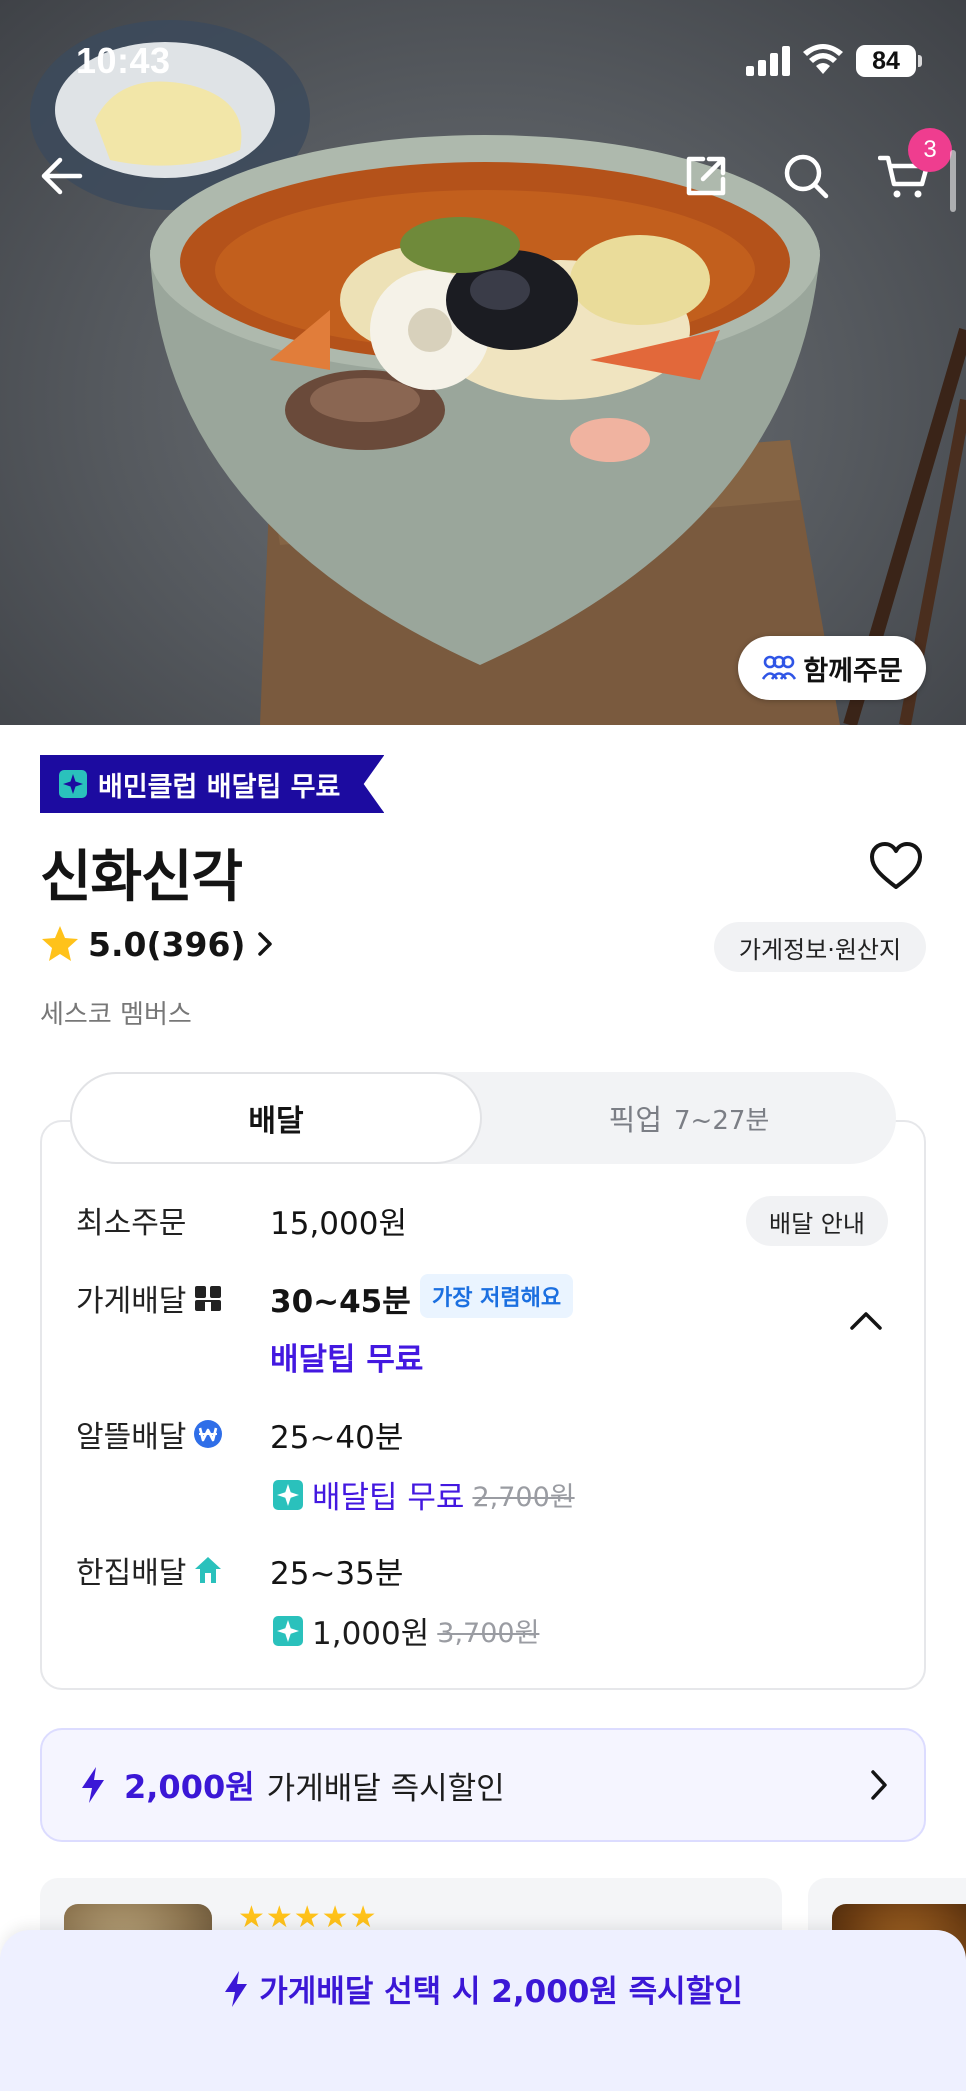 The height and width of the screenshot is (2091, 966). Describe the element at coordinates (497, 1296) in the screenshot. I see `cheapest-tag: 가장 저렴해요` at that location.